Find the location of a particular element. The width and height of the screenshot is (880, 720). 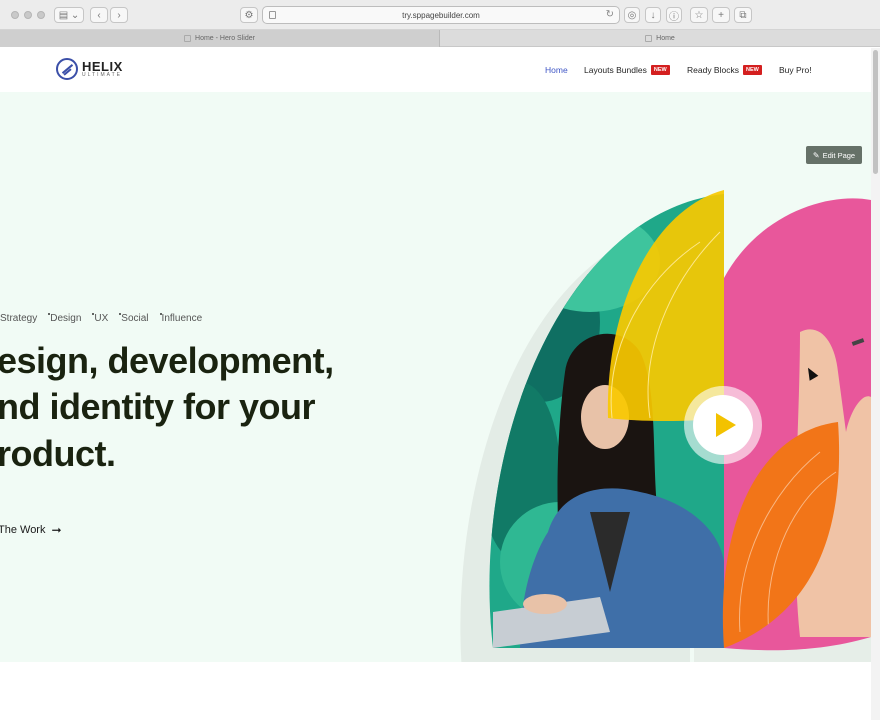

nav-home-label: Home is located at coordinates (556, 70).